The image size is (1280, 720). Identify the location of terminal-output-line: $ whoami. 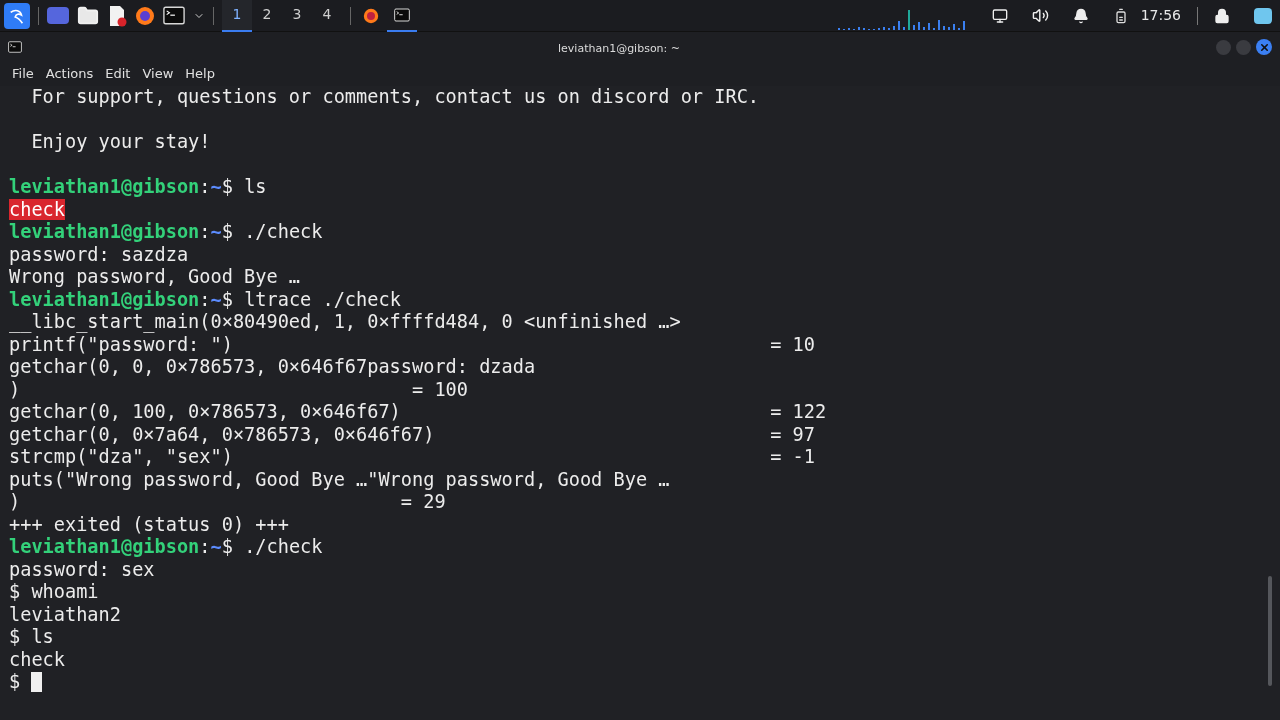
(54, 592).